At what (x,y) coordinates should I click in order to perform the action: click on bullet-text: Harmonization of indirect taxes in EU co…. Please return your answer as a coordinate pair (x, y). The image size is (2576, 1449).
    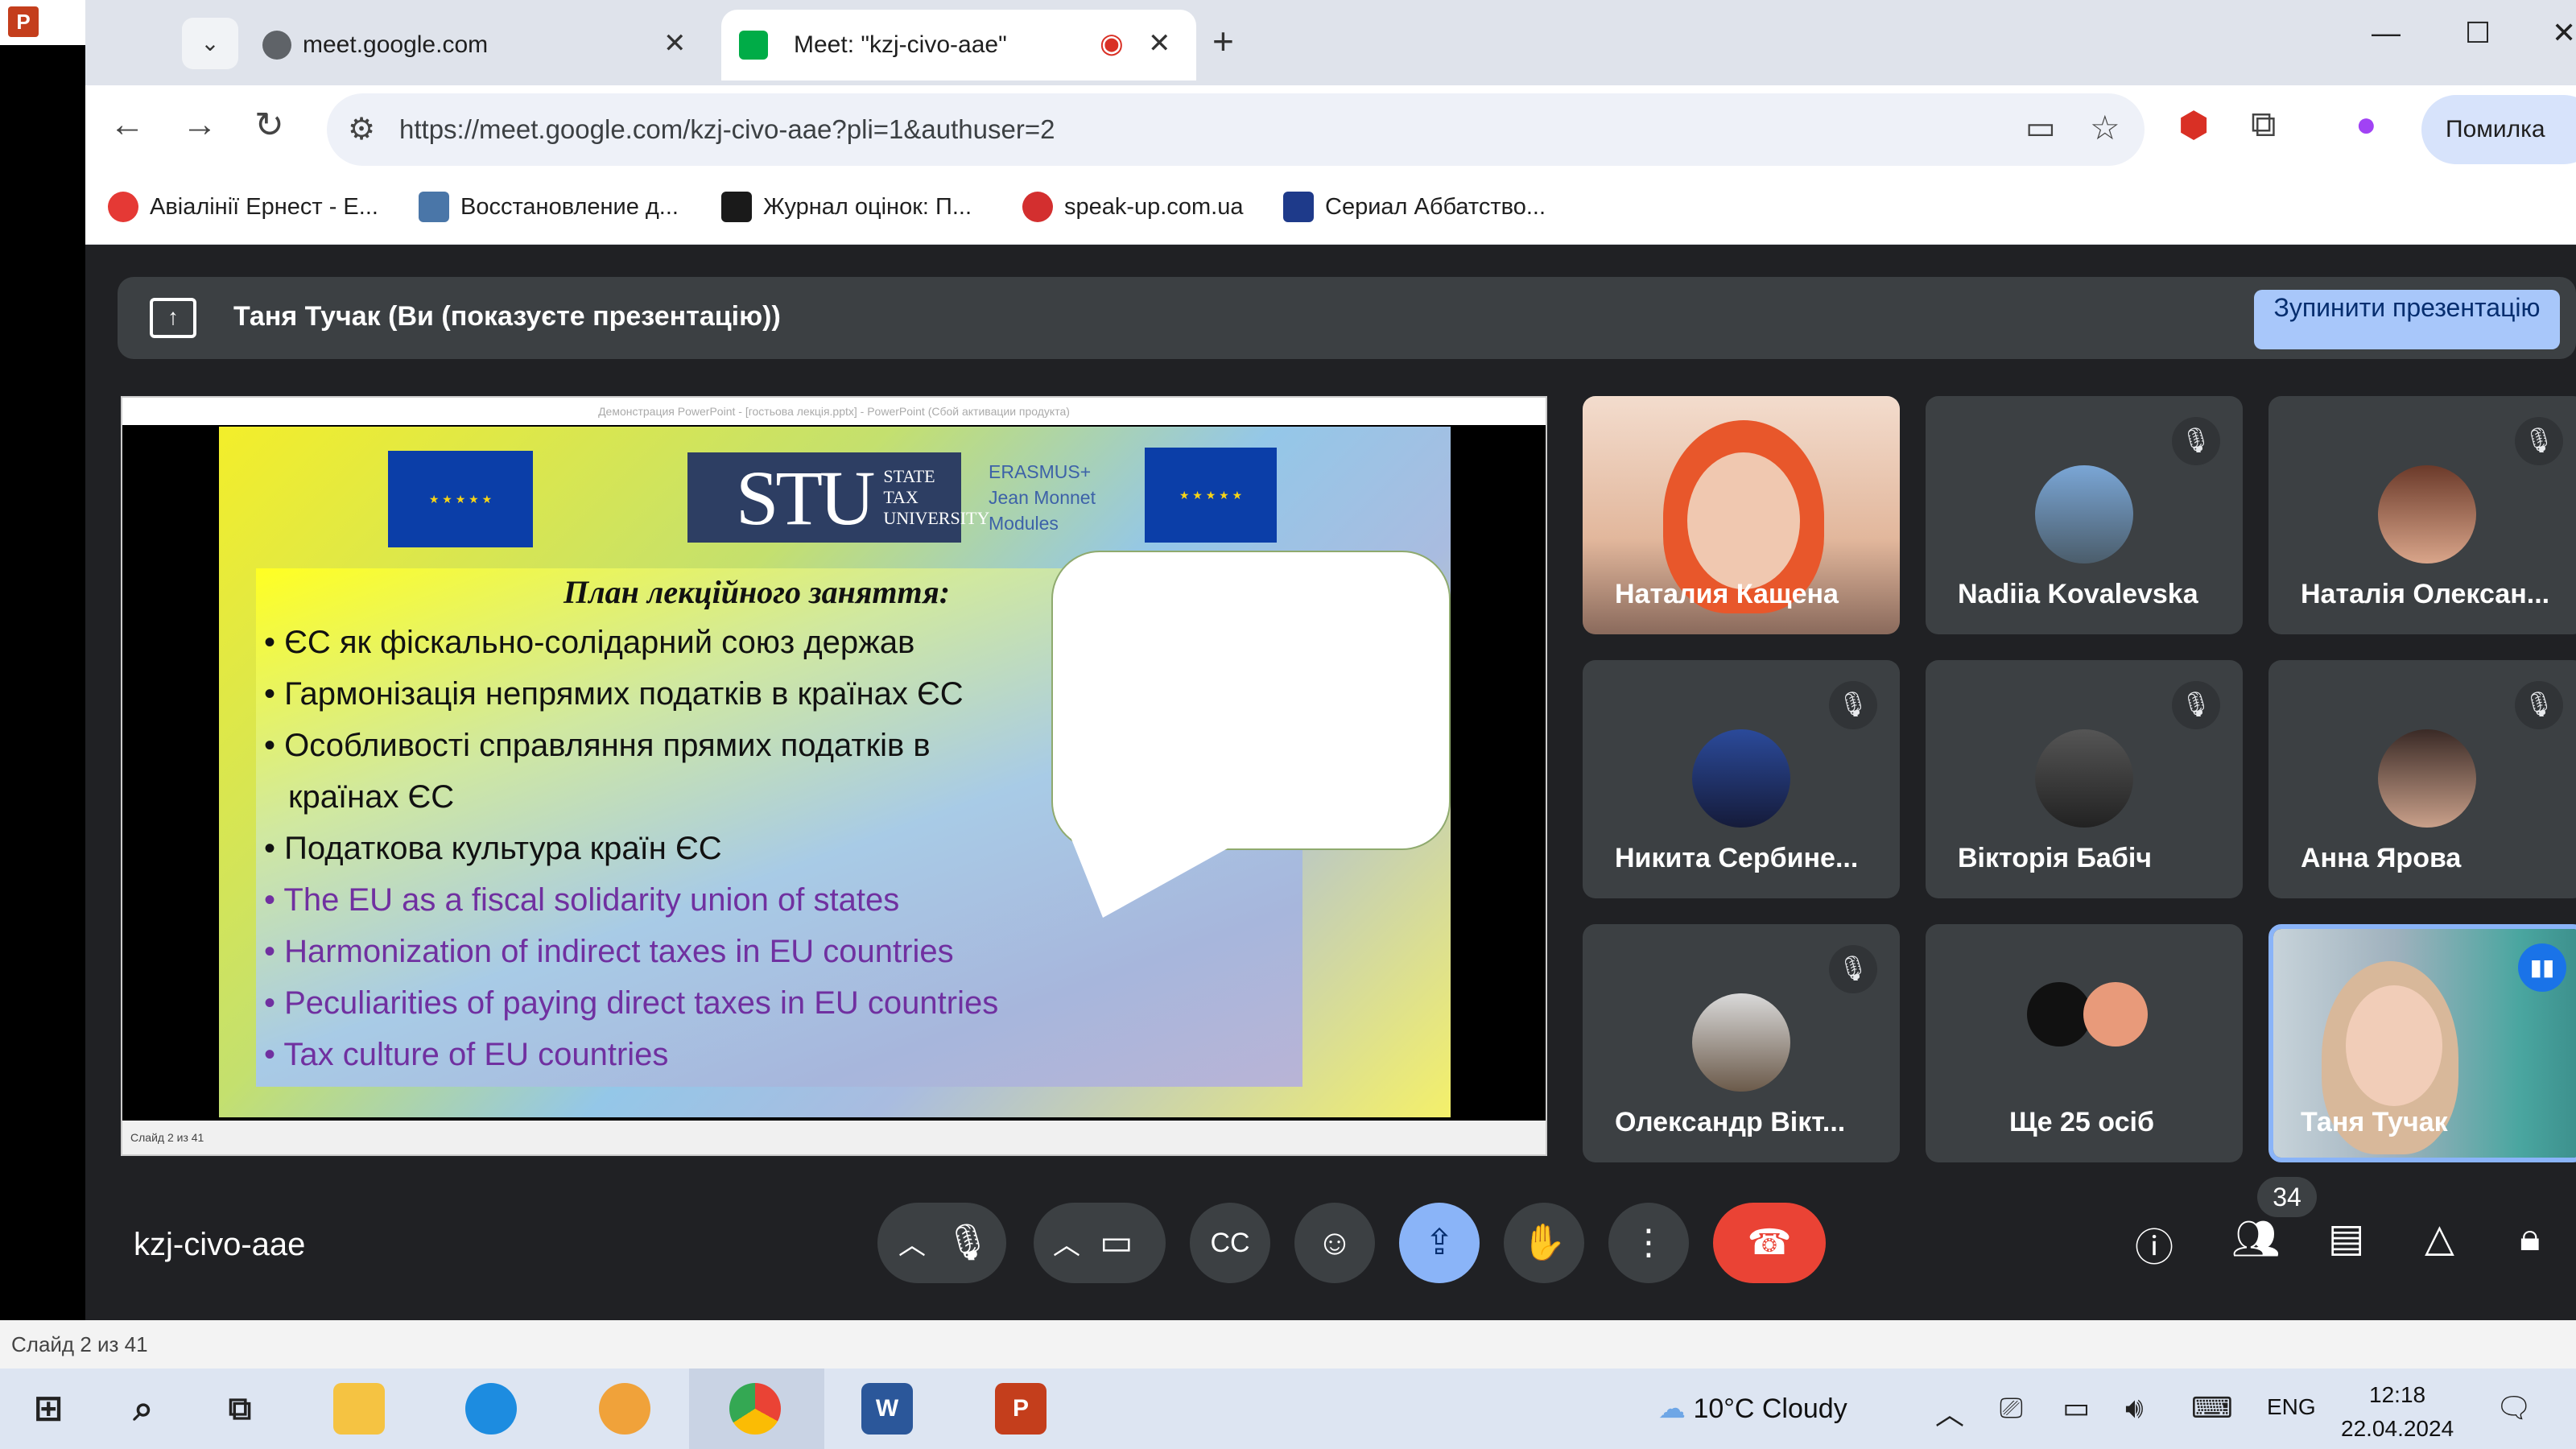
    Looking at the image, I should click on (619, 951).